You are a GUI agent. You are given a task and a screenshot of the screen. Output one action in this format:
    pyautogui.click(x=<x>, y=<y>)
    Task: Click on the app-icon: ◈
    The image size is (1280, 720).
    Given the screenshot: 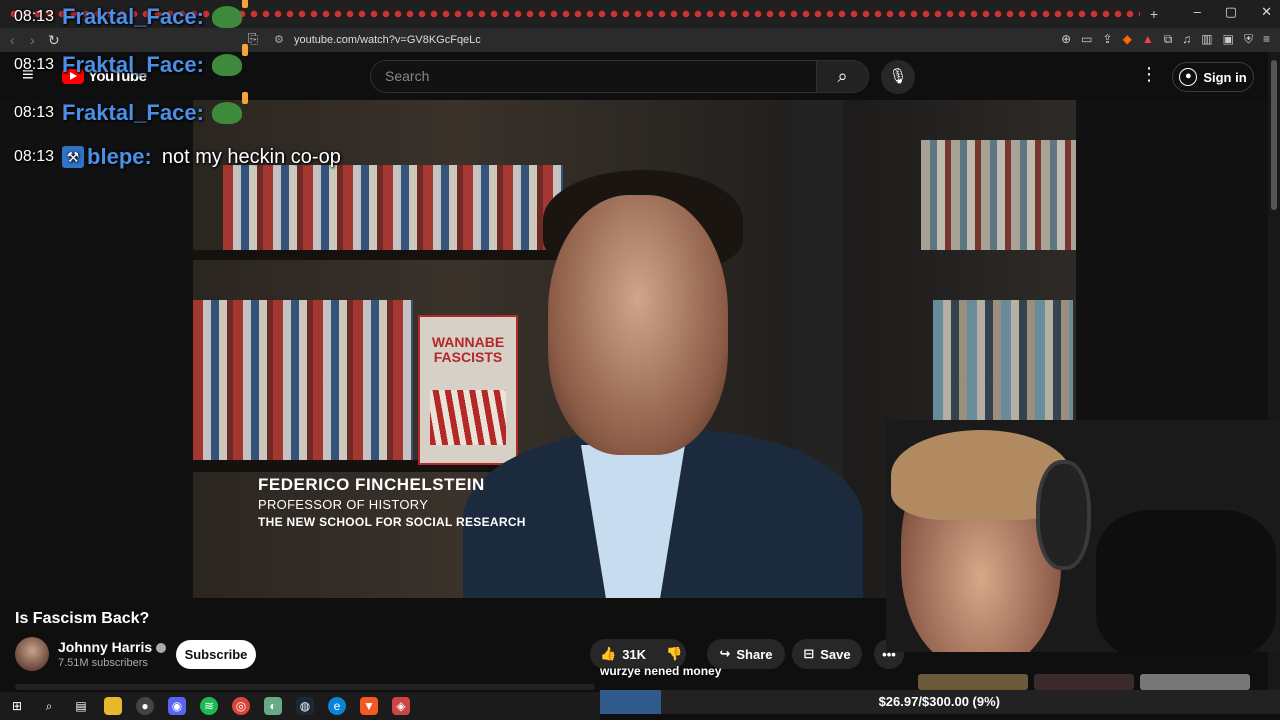 What is the action you would take?
    pyautogui.click(x=401, y=706)
    